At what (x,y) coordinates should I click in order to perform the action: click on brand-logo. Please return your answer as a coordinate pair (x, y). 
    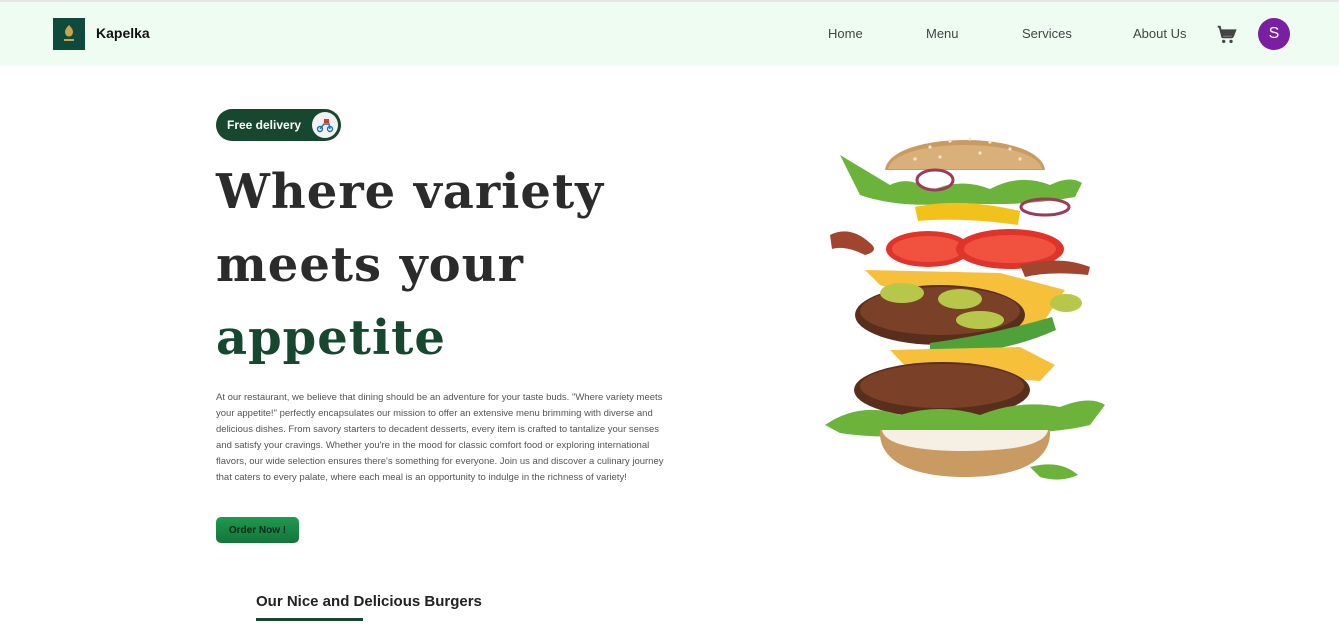
    Looking at the image, I should click on (69, 34).